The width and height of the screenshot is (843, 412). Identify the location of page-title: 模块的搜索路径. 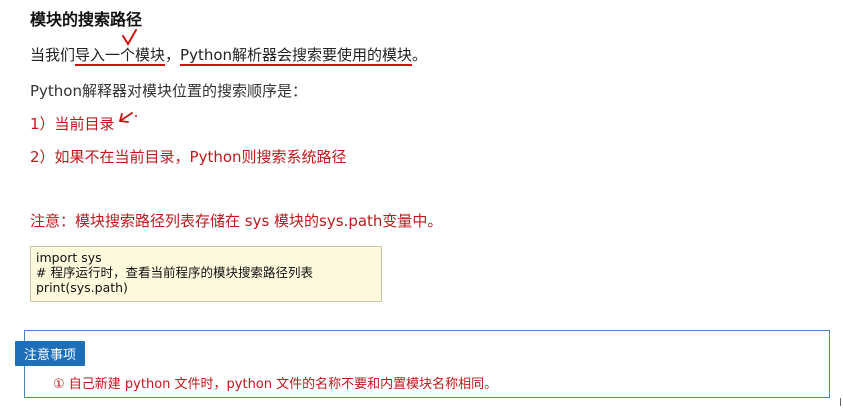
(86, 19).